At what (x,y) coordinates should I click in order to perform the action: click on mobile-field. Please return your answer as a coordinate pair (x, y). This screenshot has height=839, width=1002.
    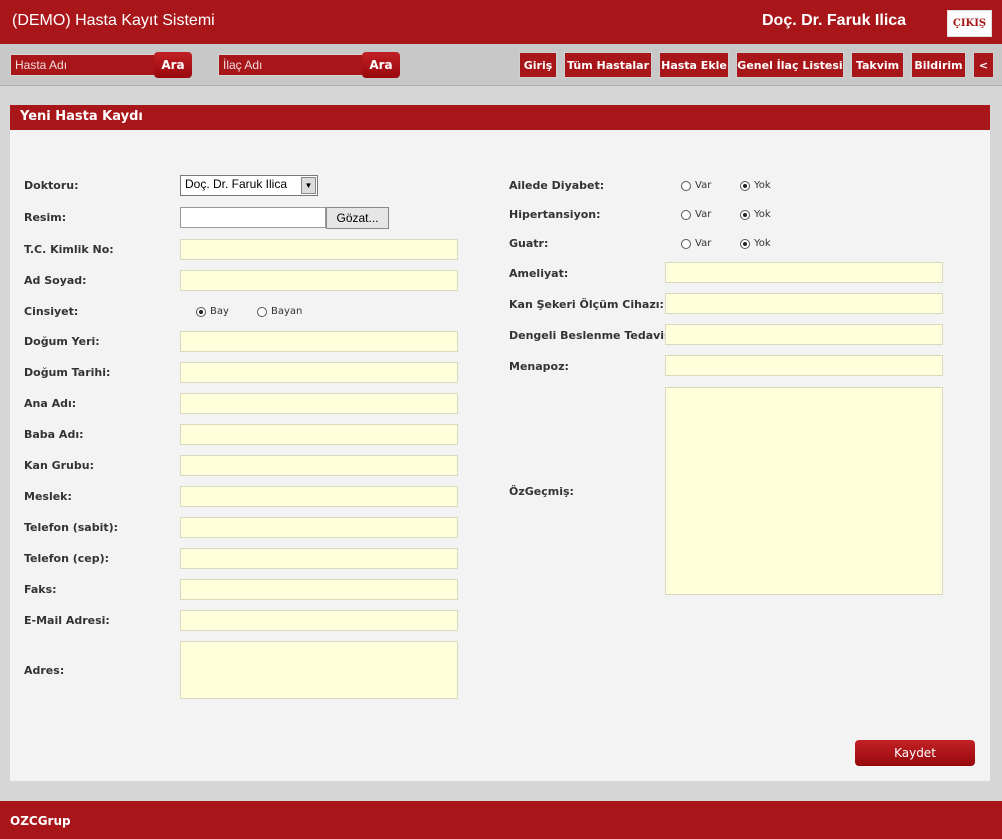
    Looking at the image, I should click on (319, 558).